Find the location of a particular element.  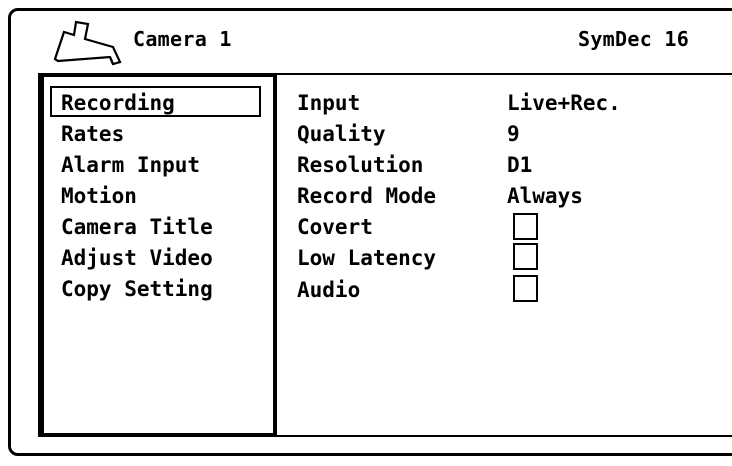

camera-title: Camera 1 is located at coordinates (182, 39).